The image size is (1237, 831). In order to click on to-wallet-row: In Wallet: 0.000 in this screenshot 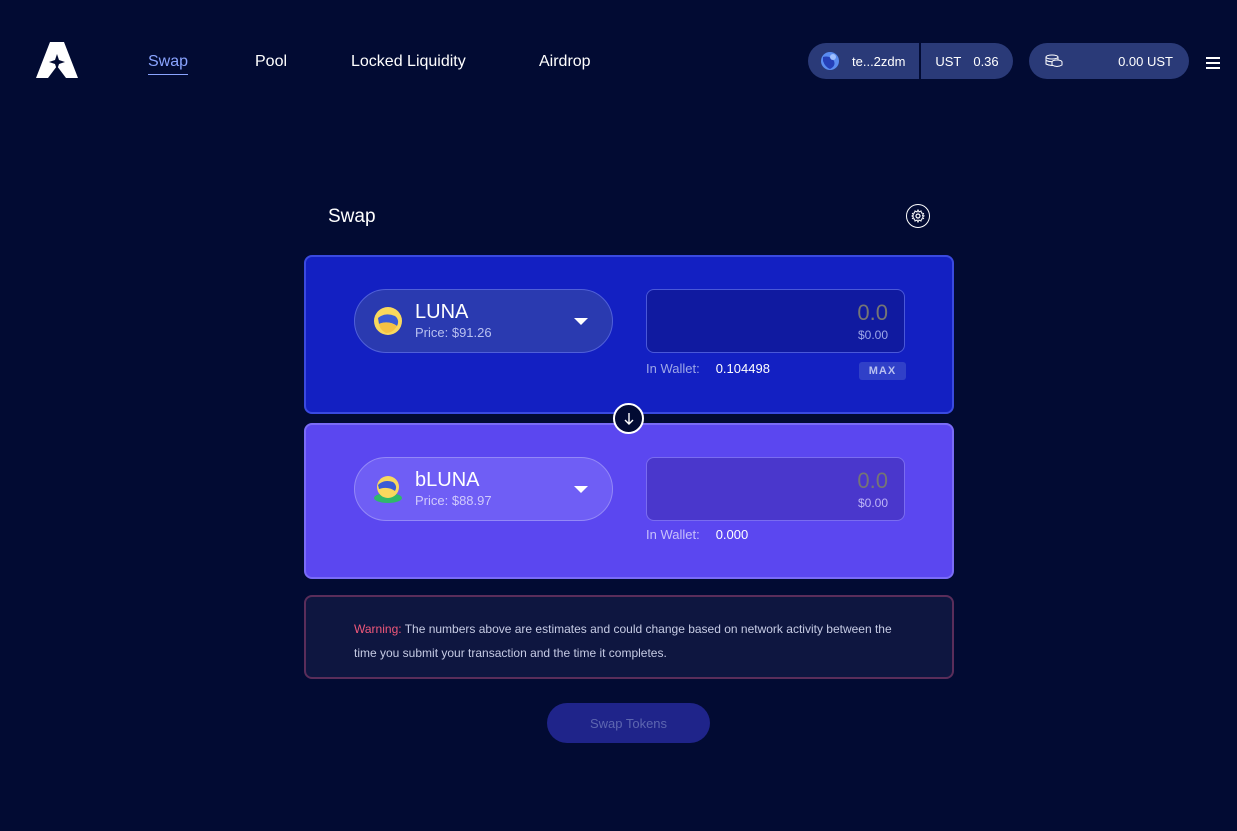, I will do `click(697, 534)`.